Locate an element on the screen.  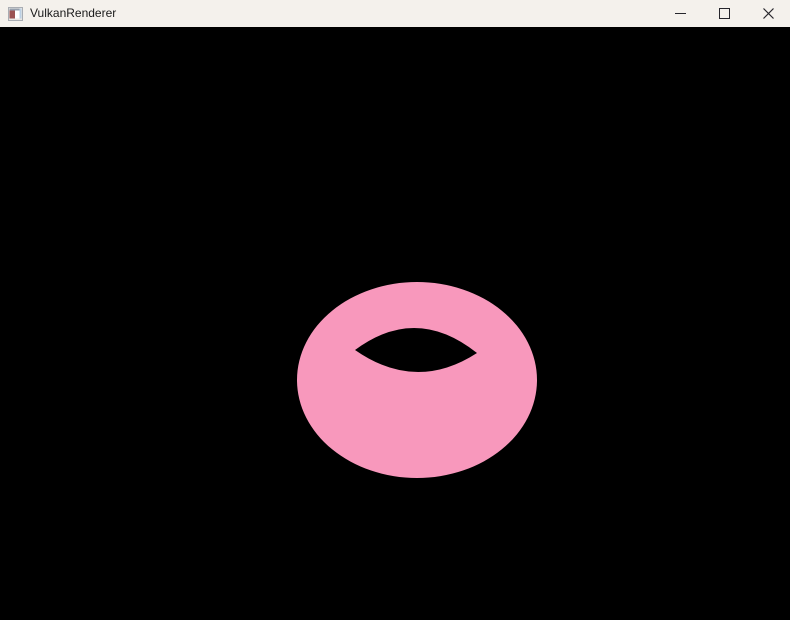
maximize-button is located at coordinates (724, 13).